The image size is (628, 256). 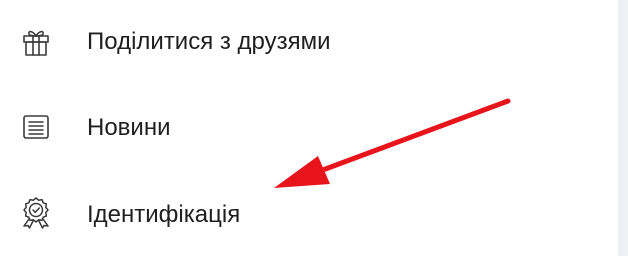 What do you see at coordinates (36, 42) in the screenshot?
I see `gift-icon` at bounding box center [36, 42].